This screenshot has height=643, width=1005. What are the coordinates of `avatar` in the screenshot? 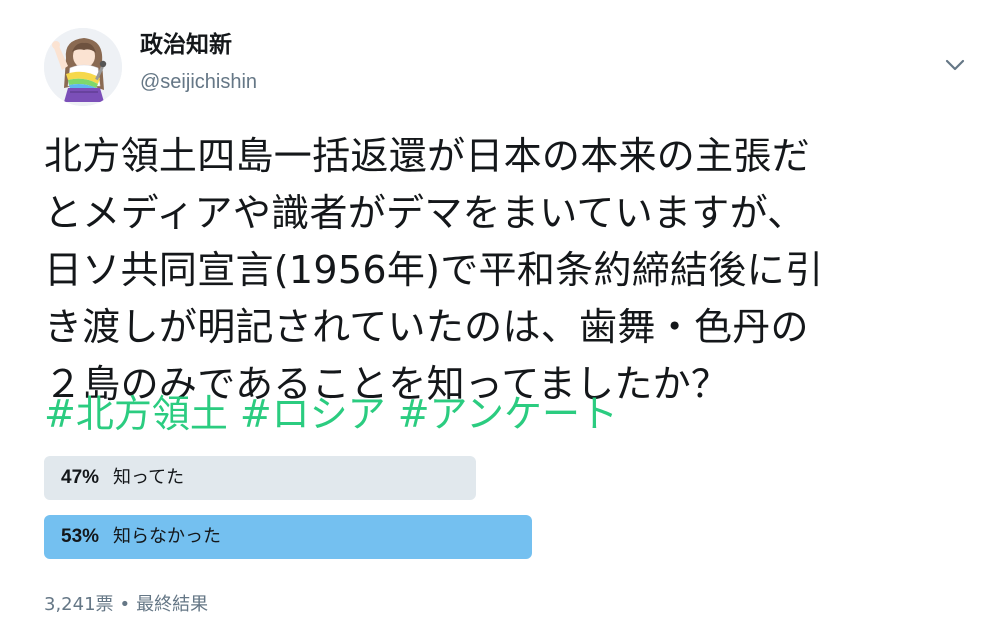 It's located at (83, 67).